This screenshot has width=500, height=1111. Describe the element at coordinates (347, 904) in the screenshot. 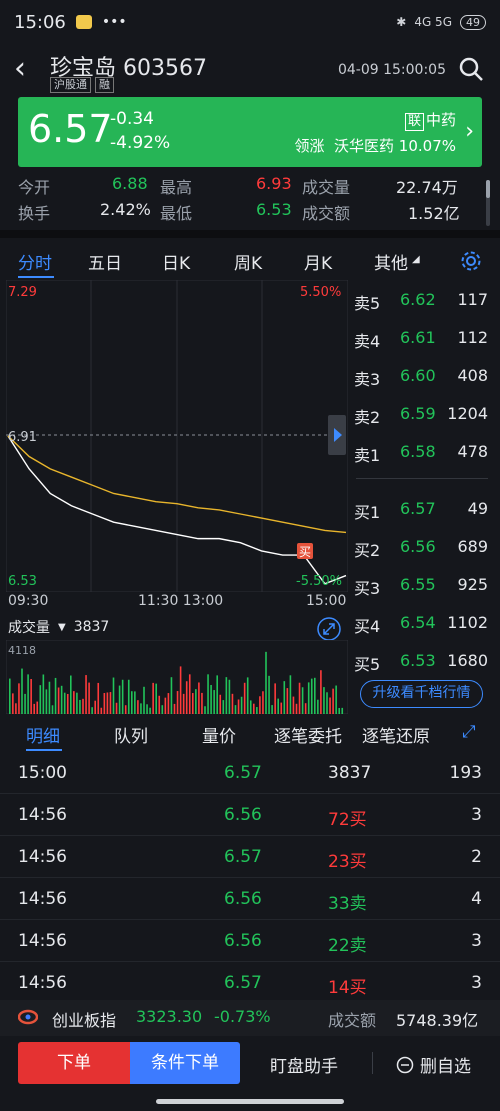

I see `trade-vol: 33卖` at that location.